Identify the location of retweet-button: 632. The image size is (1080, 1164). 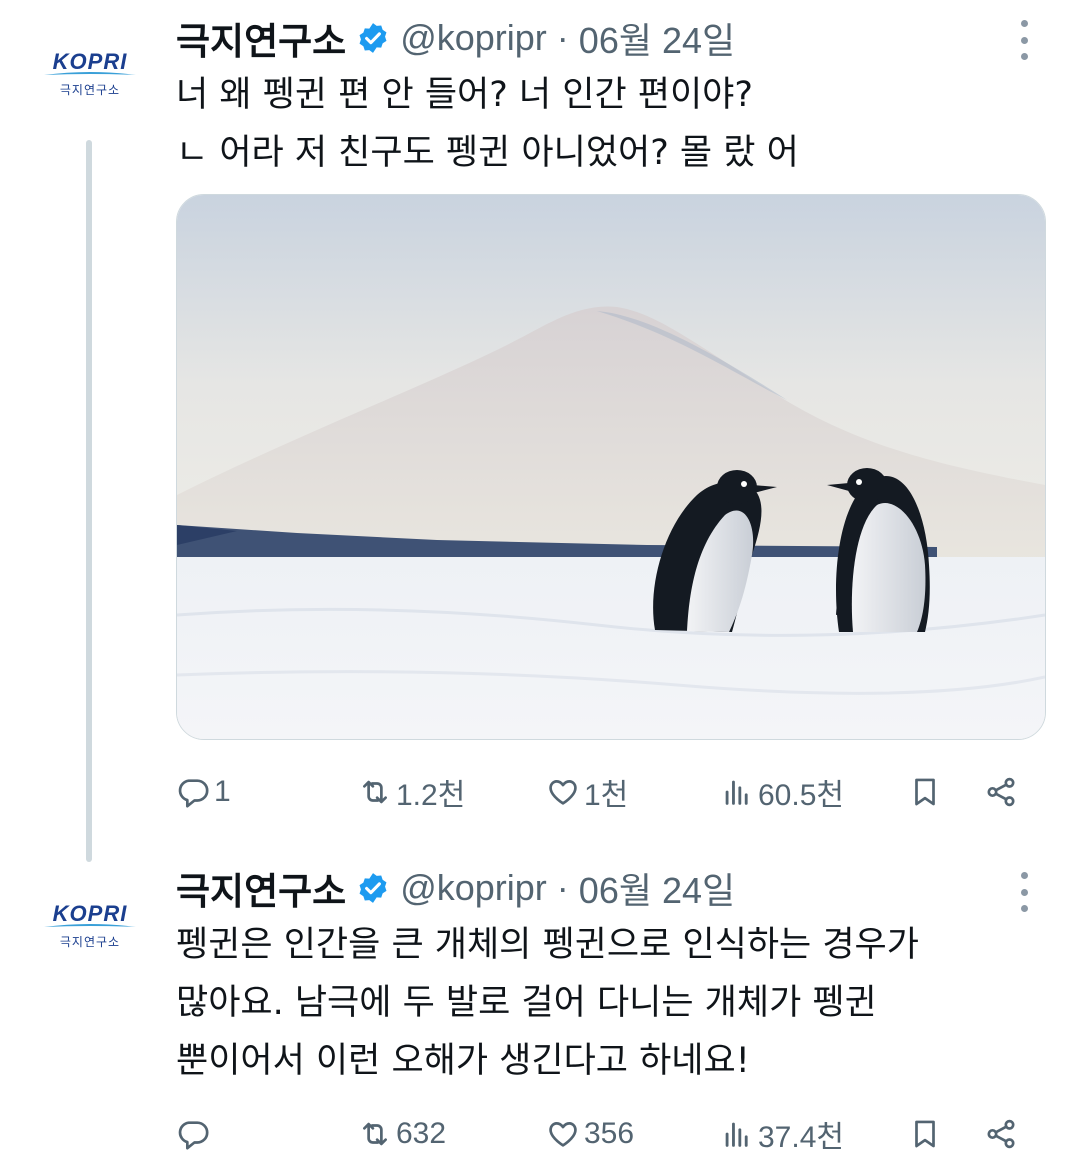
(402, 1134).